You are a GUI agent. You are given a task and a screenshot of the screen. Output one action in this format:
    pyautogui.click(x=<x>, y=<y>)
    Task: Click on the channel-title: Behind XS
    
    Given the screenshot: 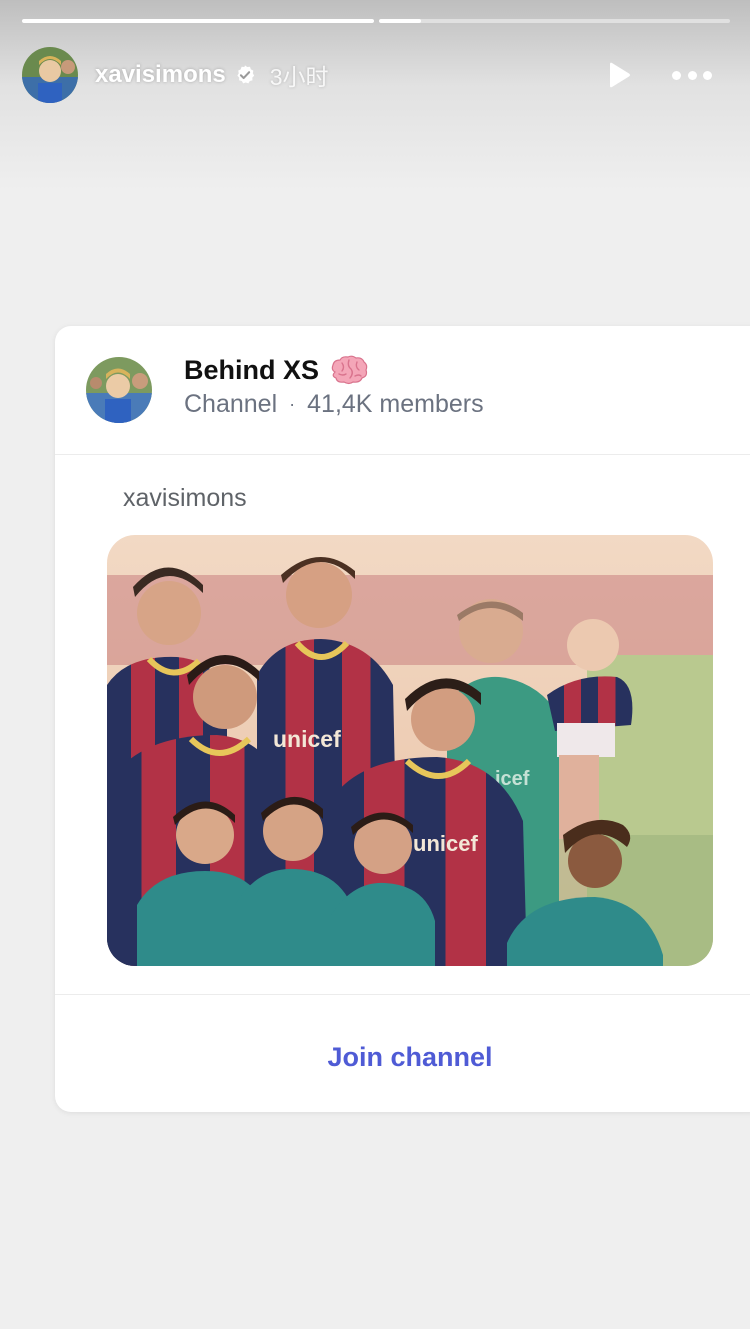 What is the action you would take?
    pyautogui.click(x=276, y=370)
    